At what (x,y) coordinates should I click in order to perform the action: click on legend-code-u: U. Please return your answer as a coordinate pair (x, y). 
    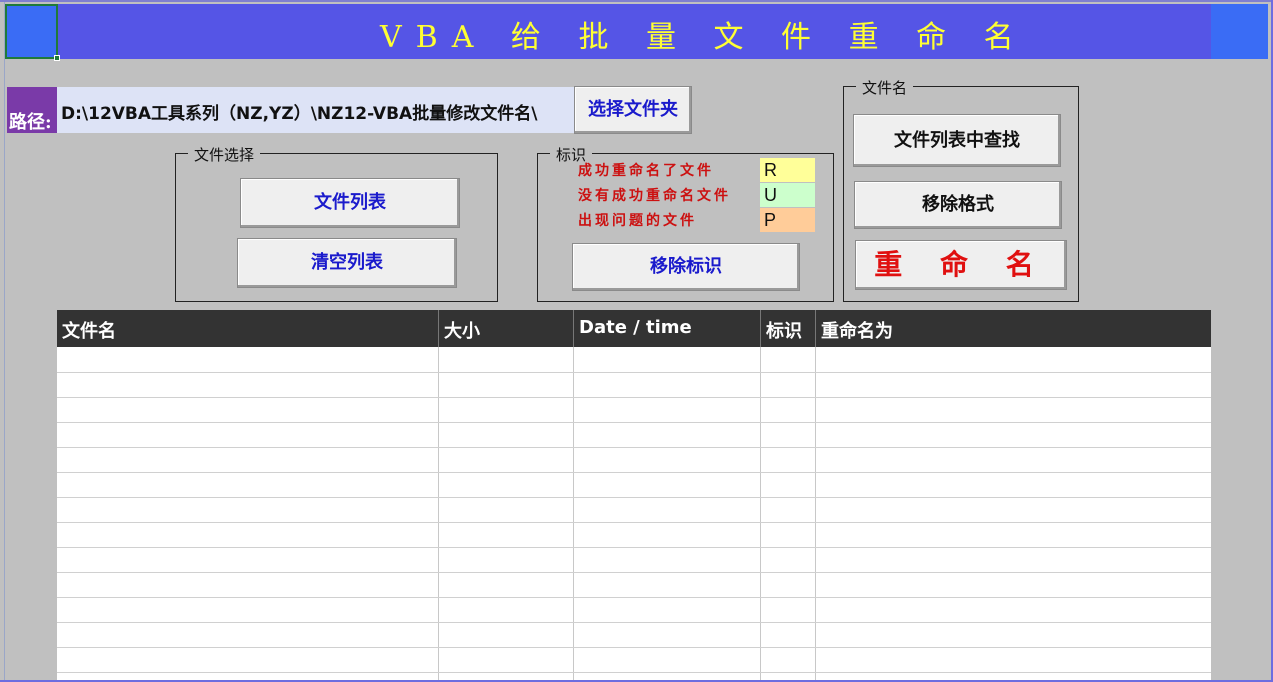
    Looking at the image, I should click on (787, 195).